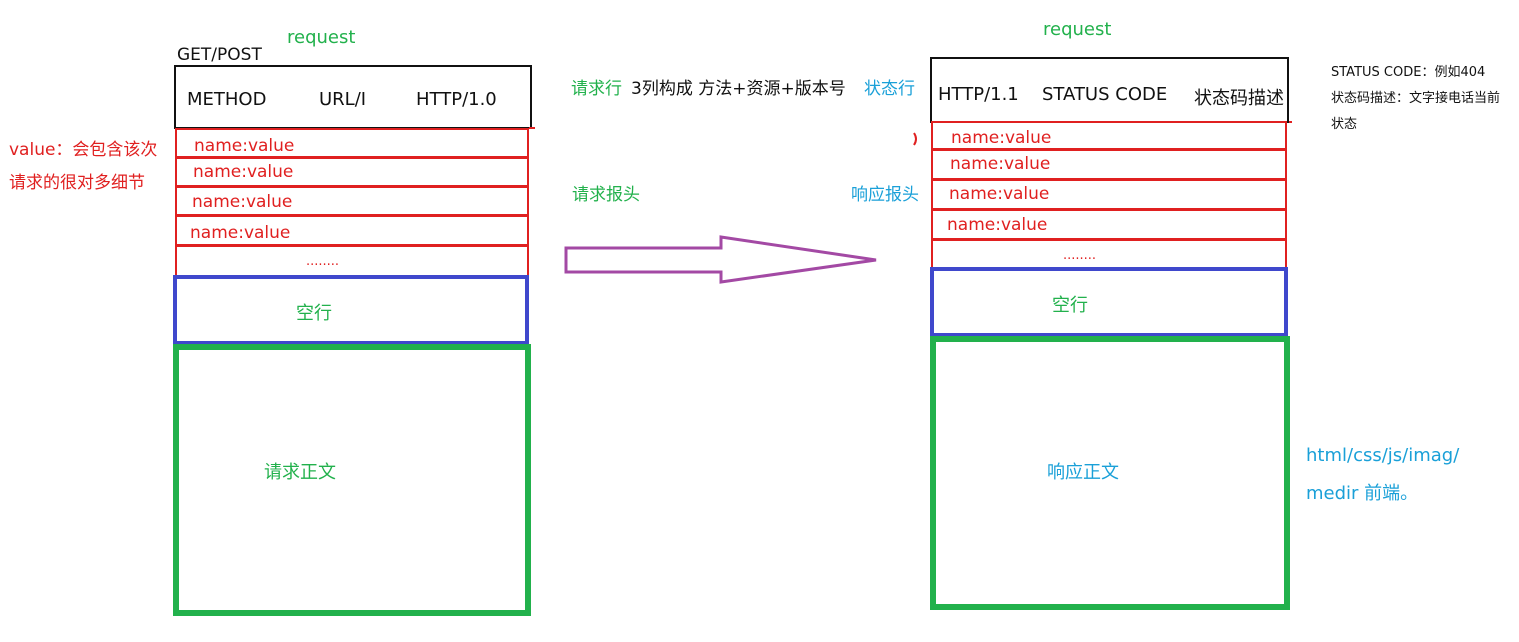 This screenshot has width=1519, height=642. I want to click on right-arrow-icon, so click(720, 259).